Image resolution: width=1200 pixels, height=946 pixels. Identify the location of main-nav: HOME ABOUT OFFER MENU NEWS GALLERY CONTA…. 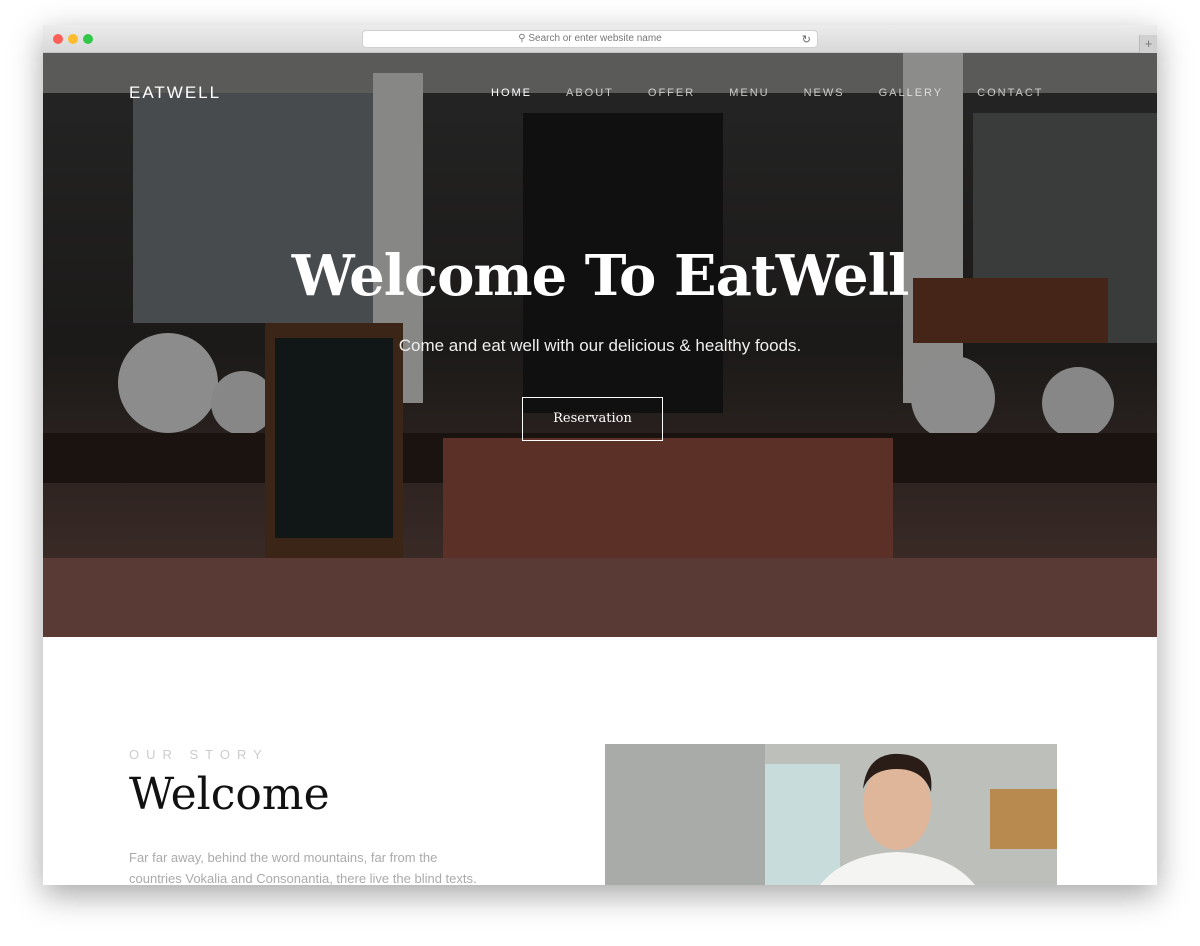
(784, 93).